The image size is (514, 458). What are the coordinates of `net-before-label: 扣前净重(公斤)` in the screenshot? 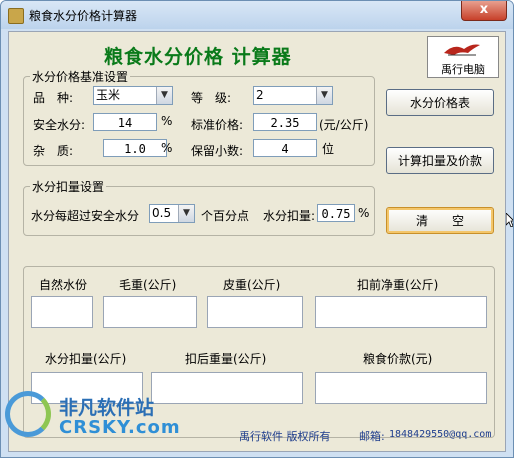 It's located at (398, 285).